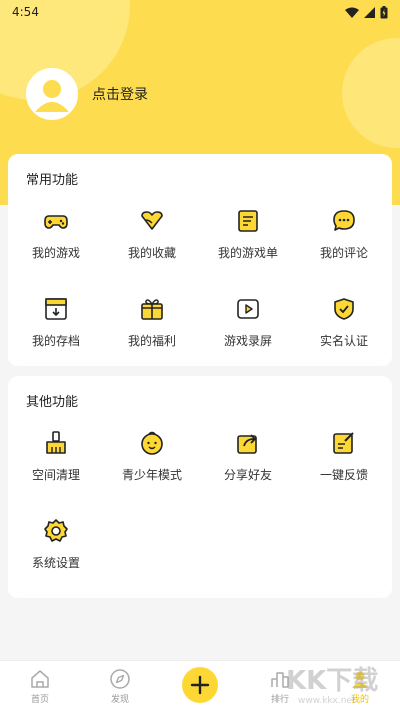  I want to click on menu-item-label: 实名认证, so click(343, 341).